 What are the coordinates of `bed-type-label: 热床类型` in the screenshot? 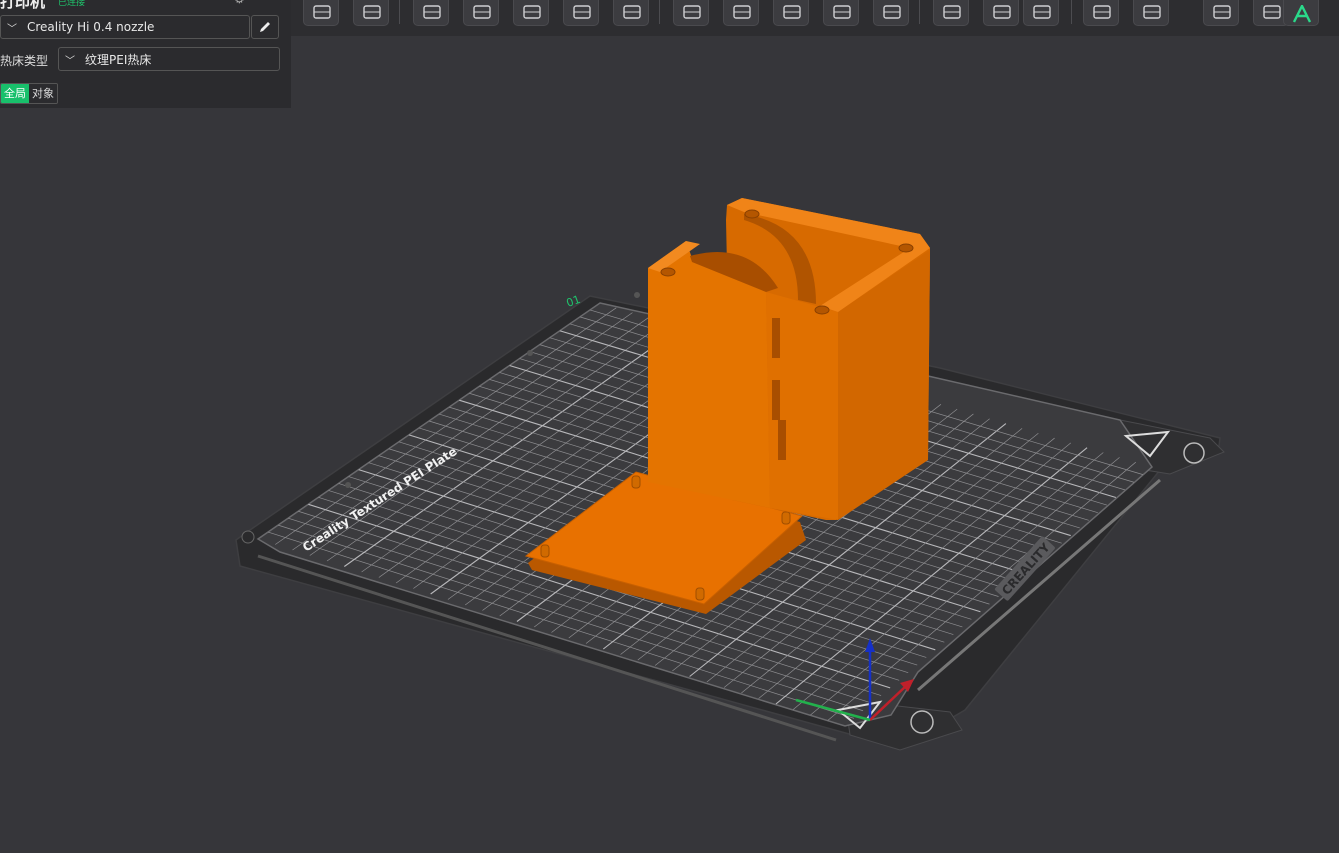 It's located at (24, 61).